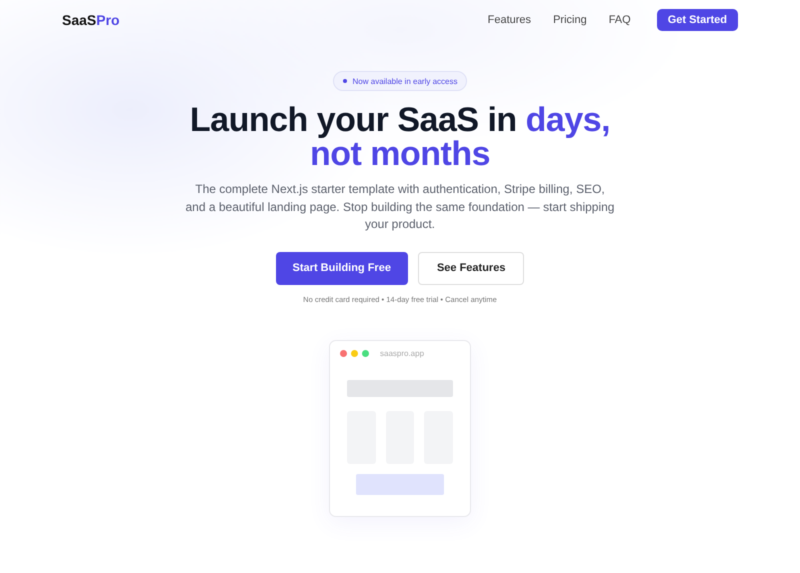  I want to click on start-building-button: Start Building Free, so click(342, 268).